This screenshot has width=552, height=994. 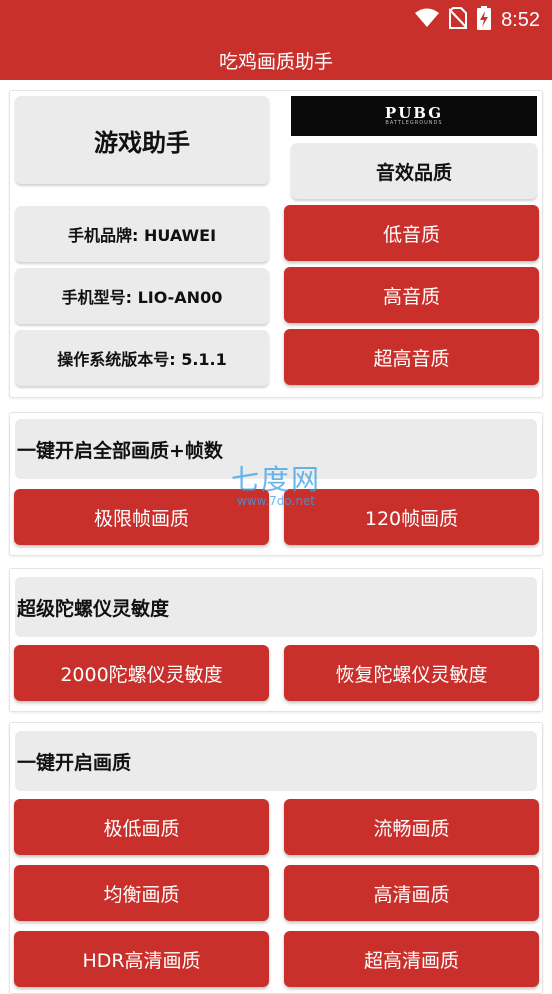 What do you see at coordinates (411, 673) in the screenshot?
I see `restore-gyro-button: 恢复陀螺仪灵敏度` at bounding box center [411, 673].